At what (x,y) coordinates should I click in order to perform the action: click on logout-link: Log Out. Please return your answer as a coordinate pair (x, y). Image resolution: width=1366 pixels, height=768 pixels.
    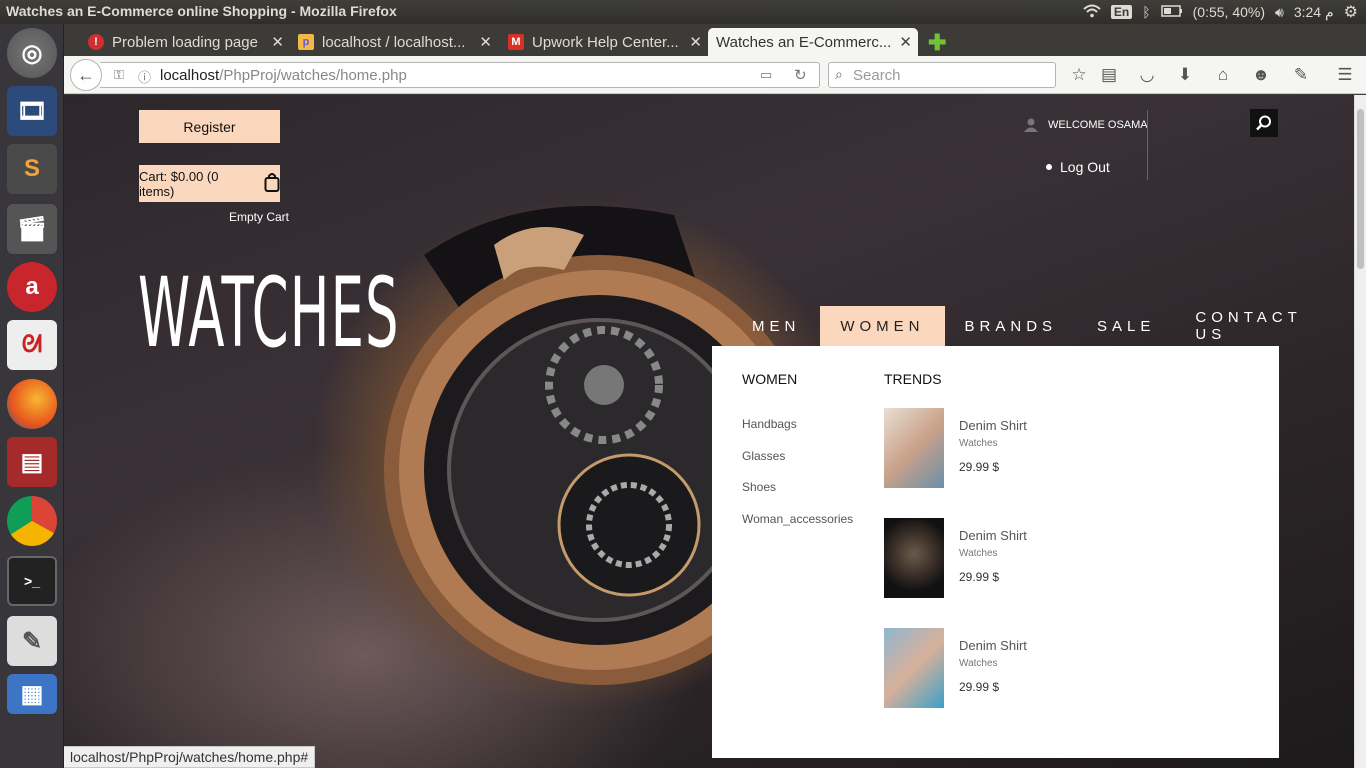
    Looking at the image, I should click on (1078, 167).